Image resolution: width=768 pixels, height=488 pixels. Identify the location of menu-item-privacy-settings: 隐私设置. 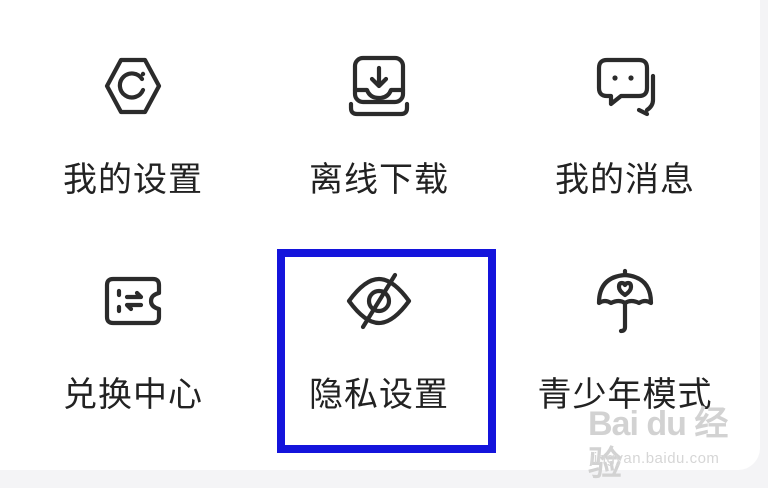
(379, 315).